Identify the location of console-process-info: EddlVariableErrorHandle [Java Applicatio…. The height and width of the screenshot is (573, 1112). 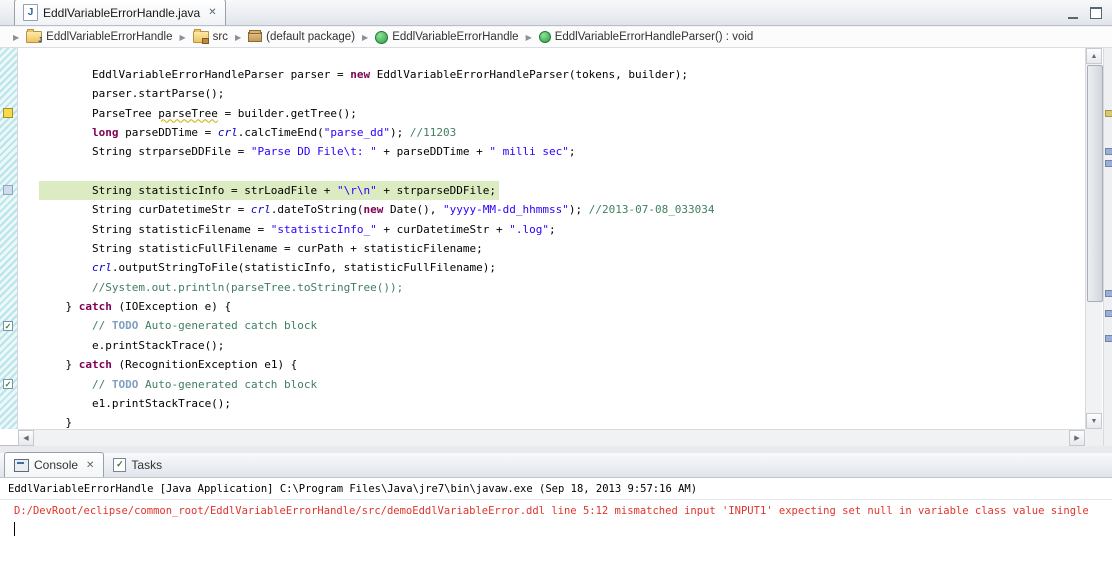
(556, 489).